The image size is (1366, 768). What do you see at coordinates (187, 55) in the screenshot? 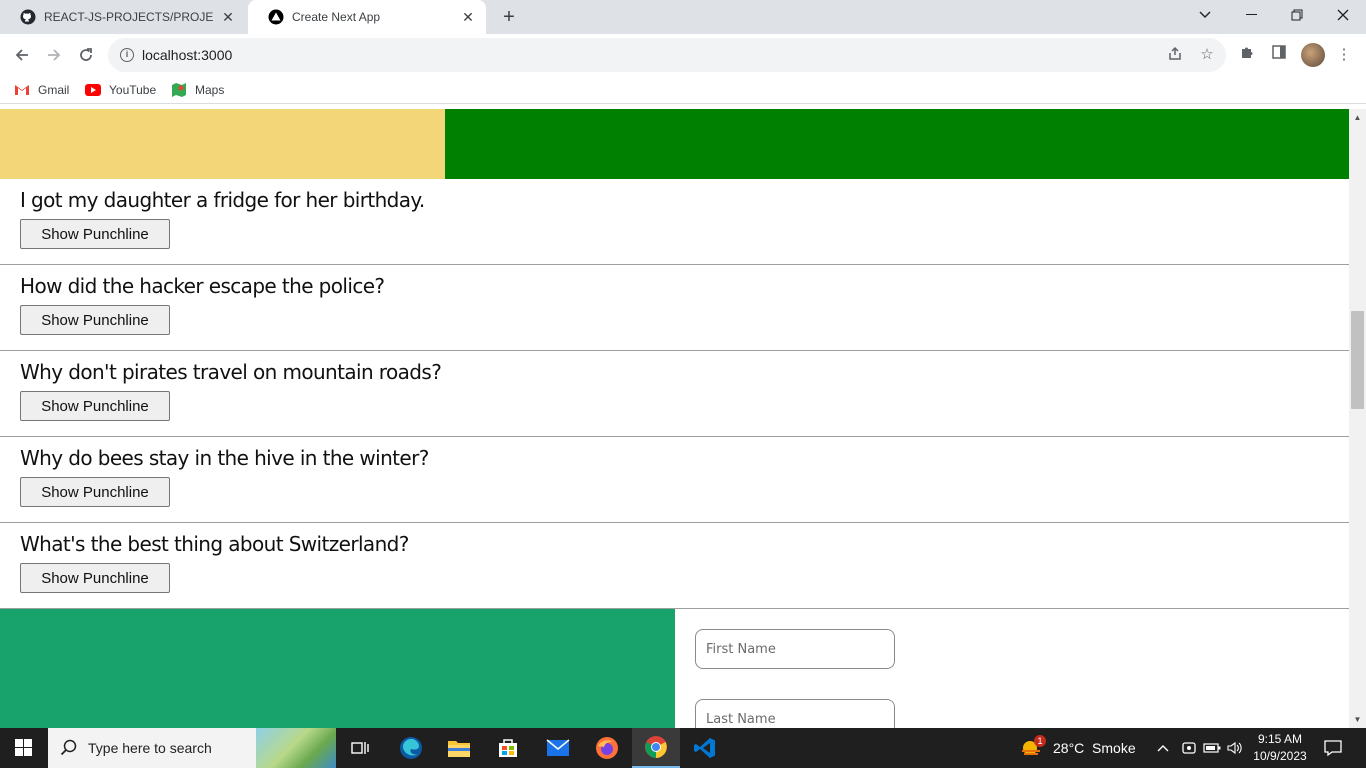
I see `url-text: localhost:3000` at bounding box center [187, 55].